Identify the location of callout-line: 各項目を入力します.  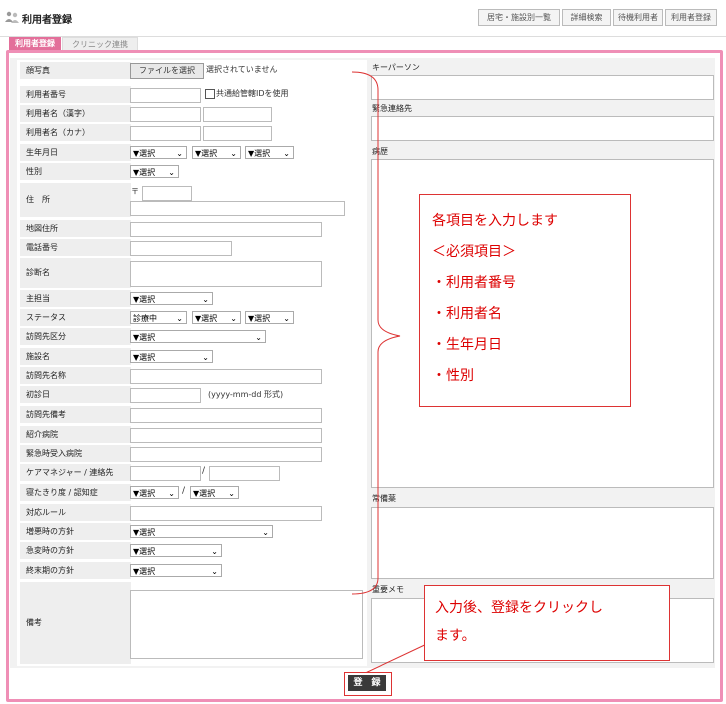
(495, 221).